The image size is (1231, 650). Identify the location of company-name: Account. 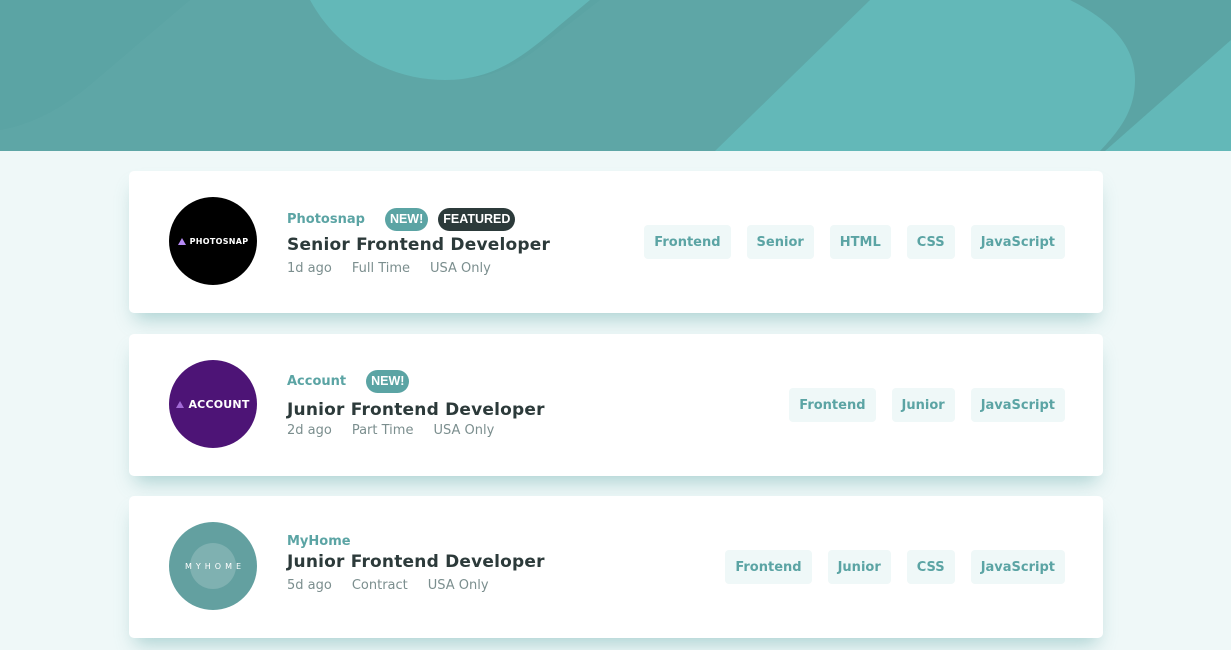
(317, 381).